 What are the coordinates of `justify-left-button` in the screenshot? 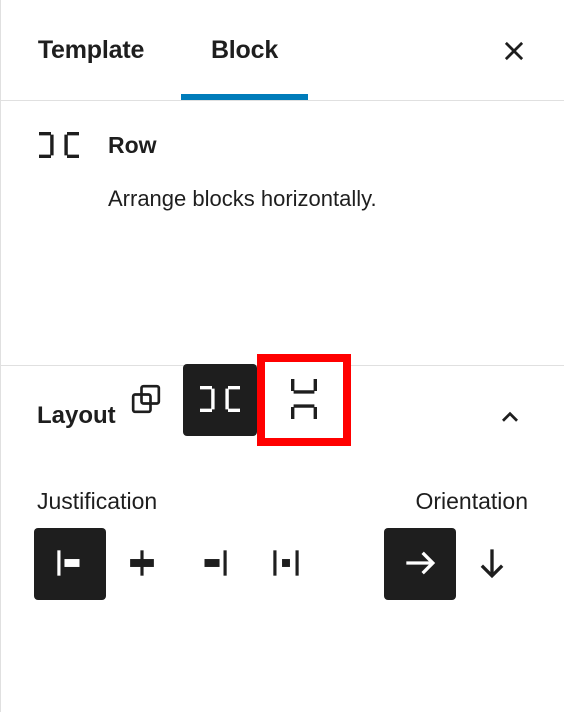 It's located at (70, 564).